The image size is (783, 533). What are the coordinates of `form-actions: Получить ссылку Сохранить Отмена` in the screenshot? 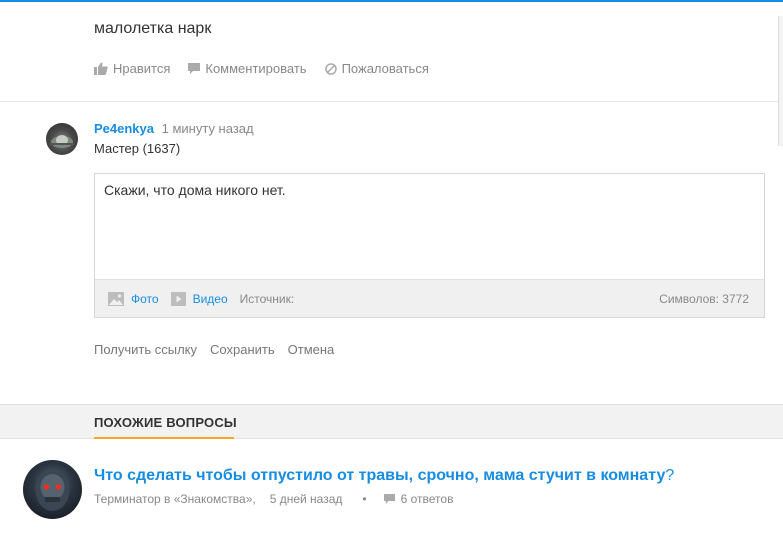 It's located at (220, 349).